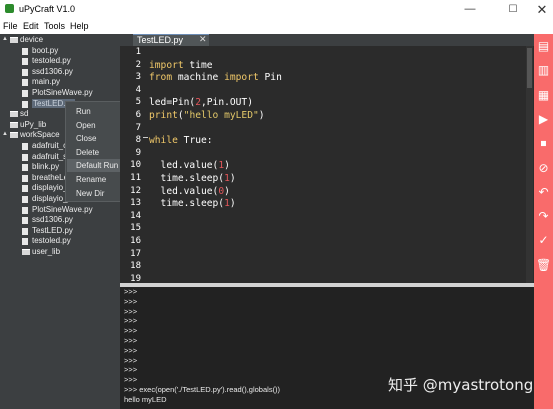  Describe the element at coordinates (543, 216) in the screenshot. I see `redo-icon: ↷` at that location.